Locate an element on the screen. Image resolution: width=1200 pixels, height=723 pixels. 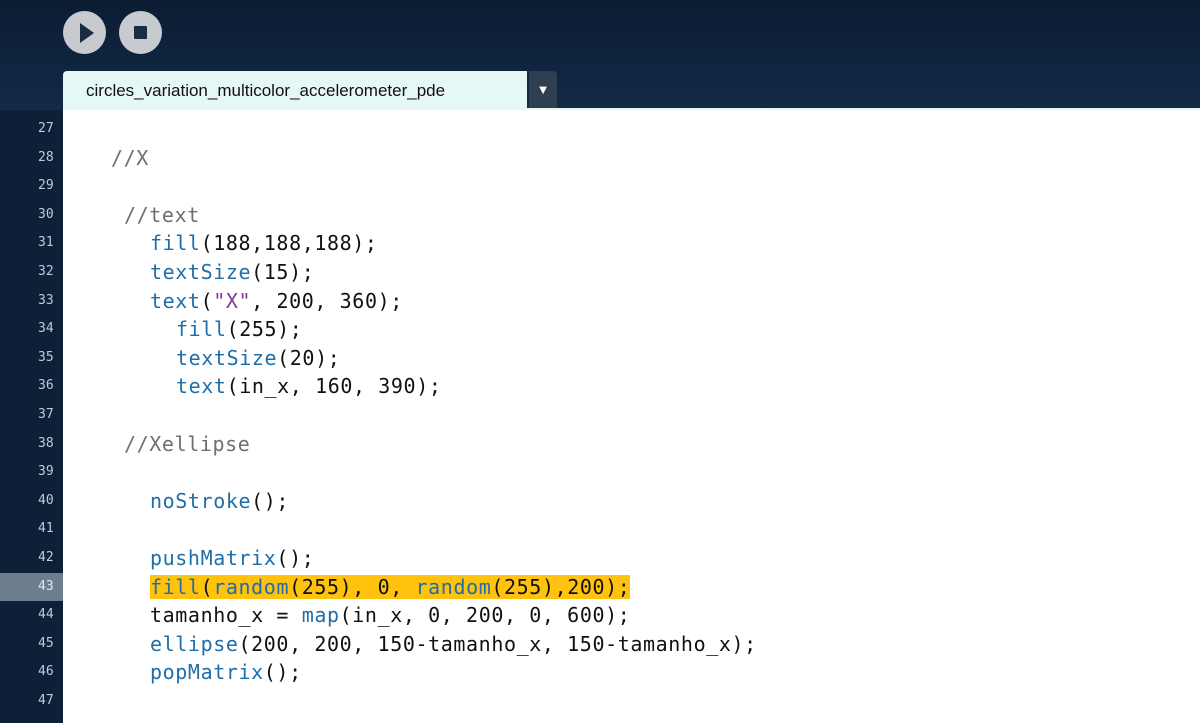
line-number: 29 is located at coordinates (46, 186).